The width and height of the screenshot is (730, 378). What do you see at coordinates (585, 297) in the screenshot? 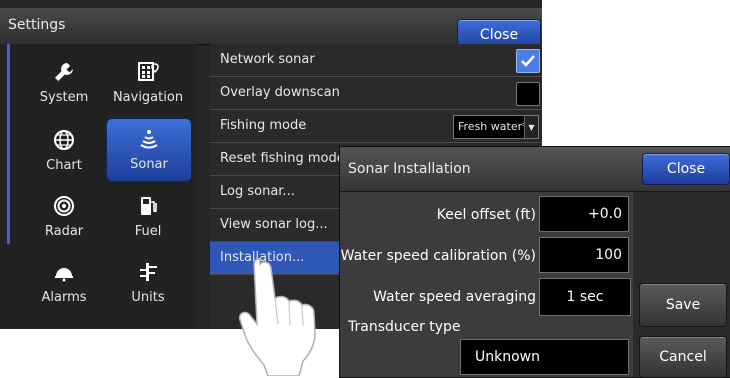
I see `water-speed-averaging-field: 1 sec` at bounding box center [585, 297].